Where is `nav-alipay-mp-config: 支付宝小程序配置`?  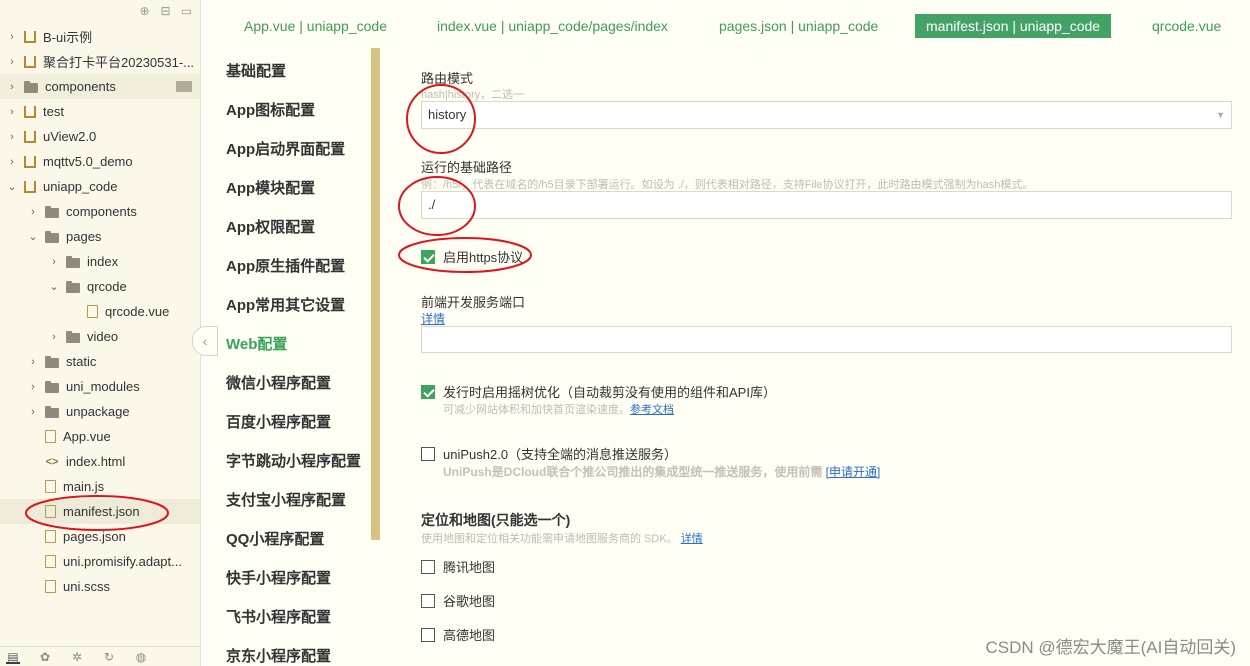
nav-alipay-mp-config: 支付宝小程序配置 is located at coordinates (286, 499).